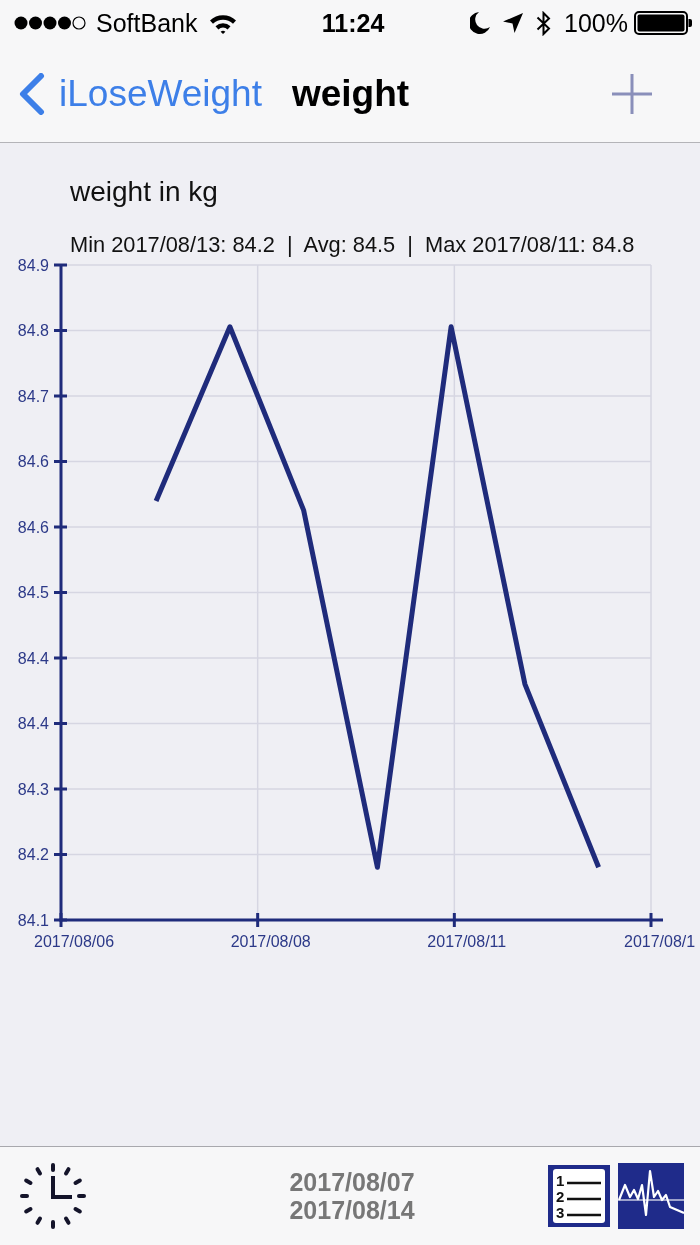 The width and height of the screenshot is (700, 1245). I want to click on x-tick-label: 2017/08/06, so click(74, 941).